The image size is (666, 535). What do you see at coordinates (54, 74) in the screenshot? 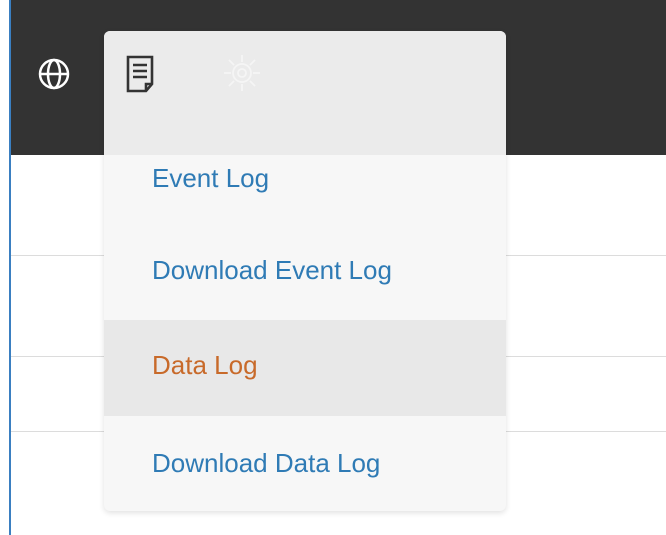
I see `globe-icon` at bounding box center [54, 74].